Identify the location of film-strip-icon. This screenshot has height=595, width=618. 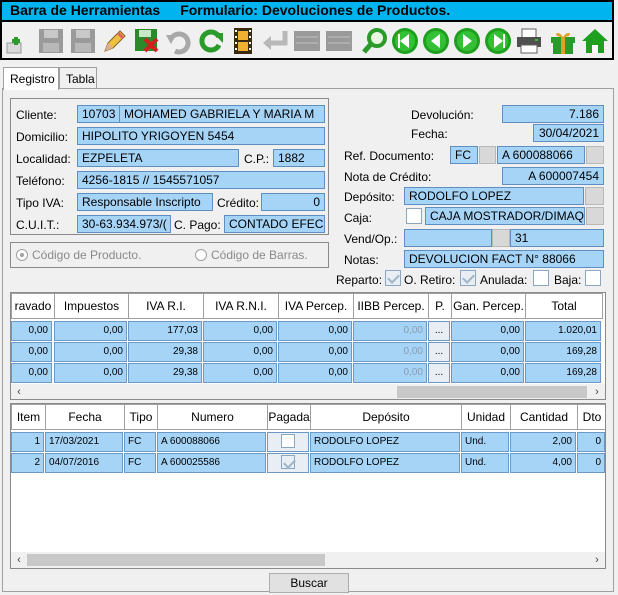
(243, 41).